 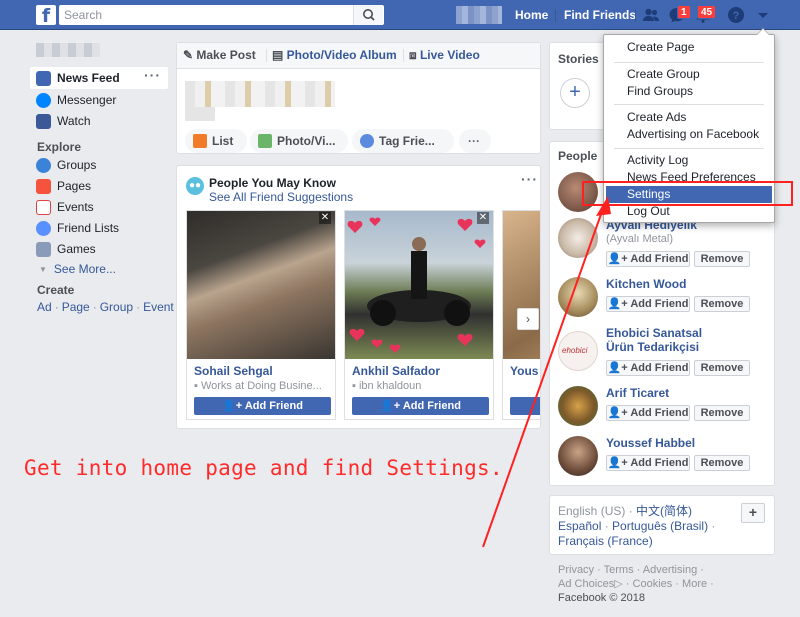 What do you see at coordinates (479, 15) in the screenshot?
I see `profile-avatar` at bounding box center [479, 15].